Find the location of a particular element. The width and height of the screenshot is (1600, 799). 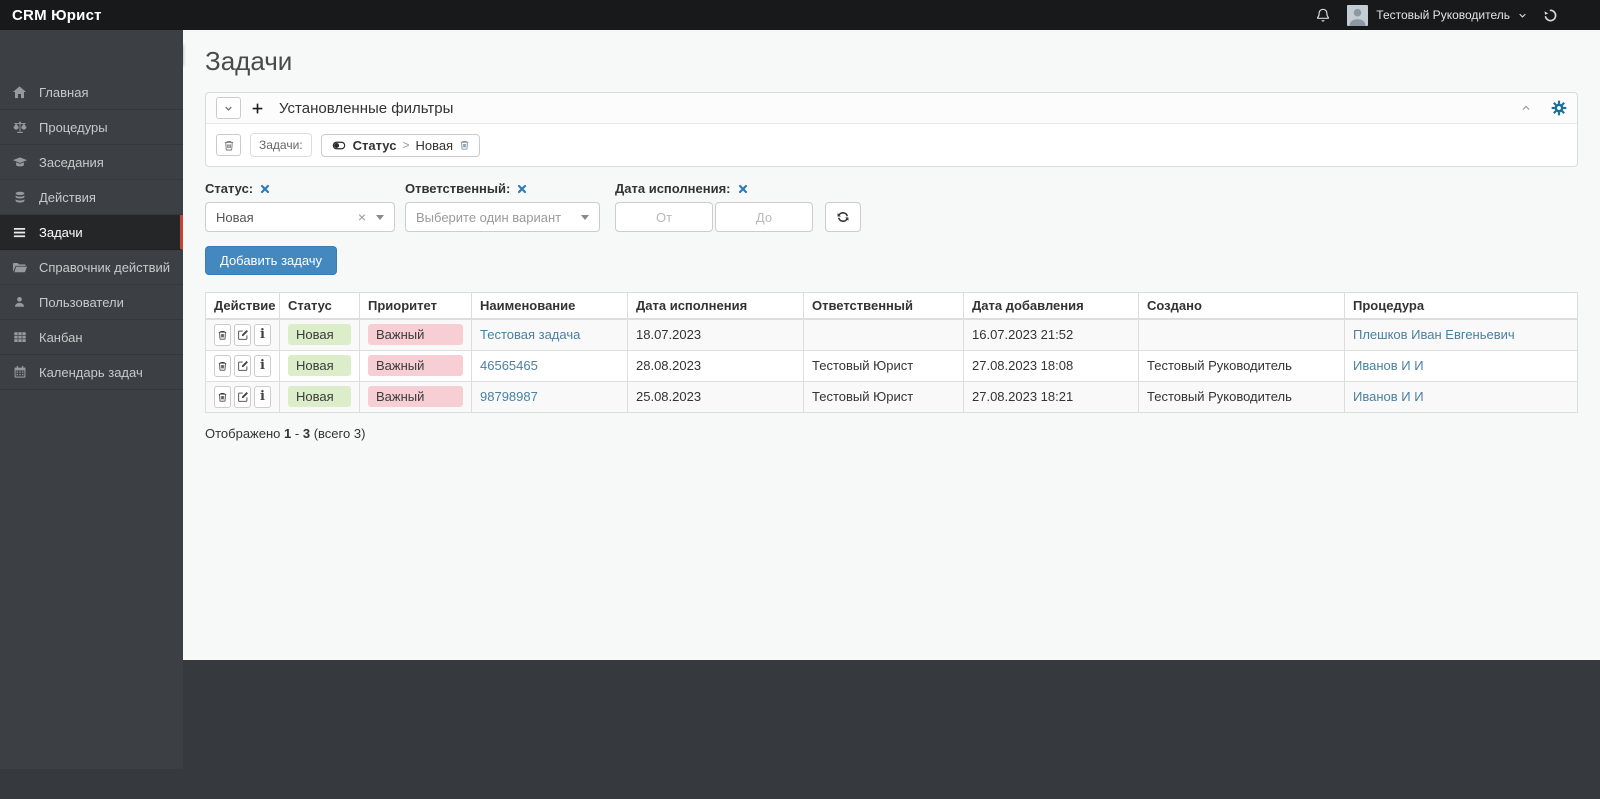

responsible-clear-x-icon is located at coordinates (522, 189).